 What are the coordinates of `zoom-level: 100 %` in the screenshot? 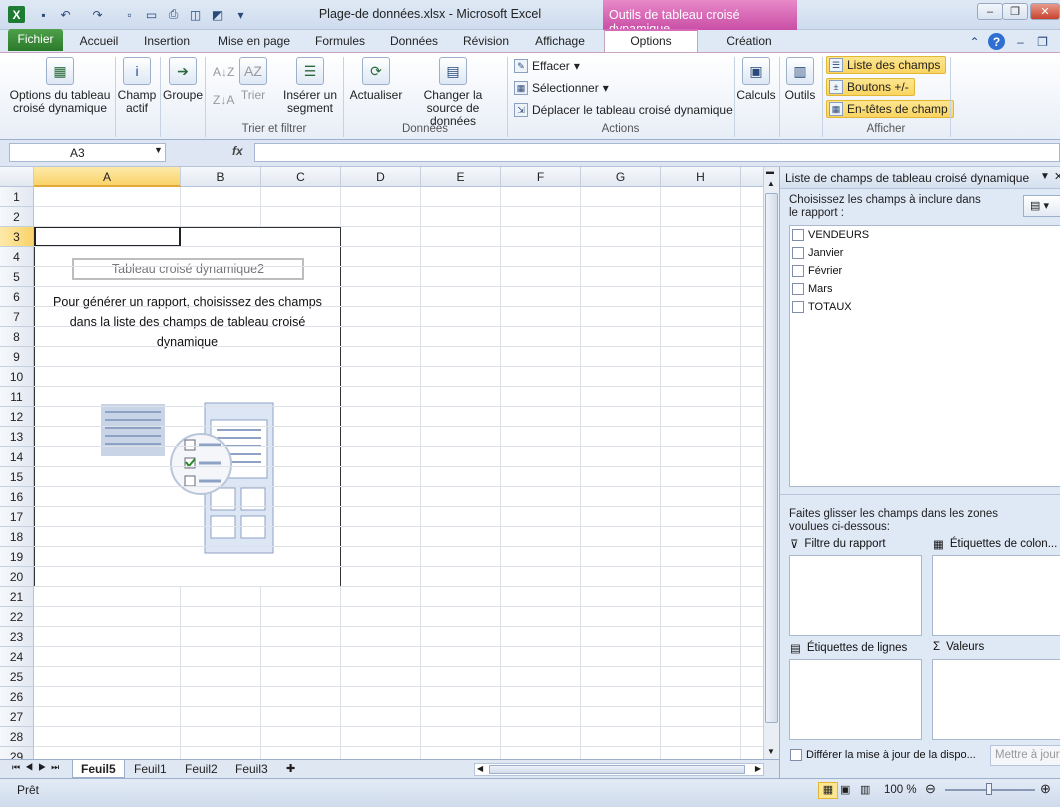 It's located at (900, 790).